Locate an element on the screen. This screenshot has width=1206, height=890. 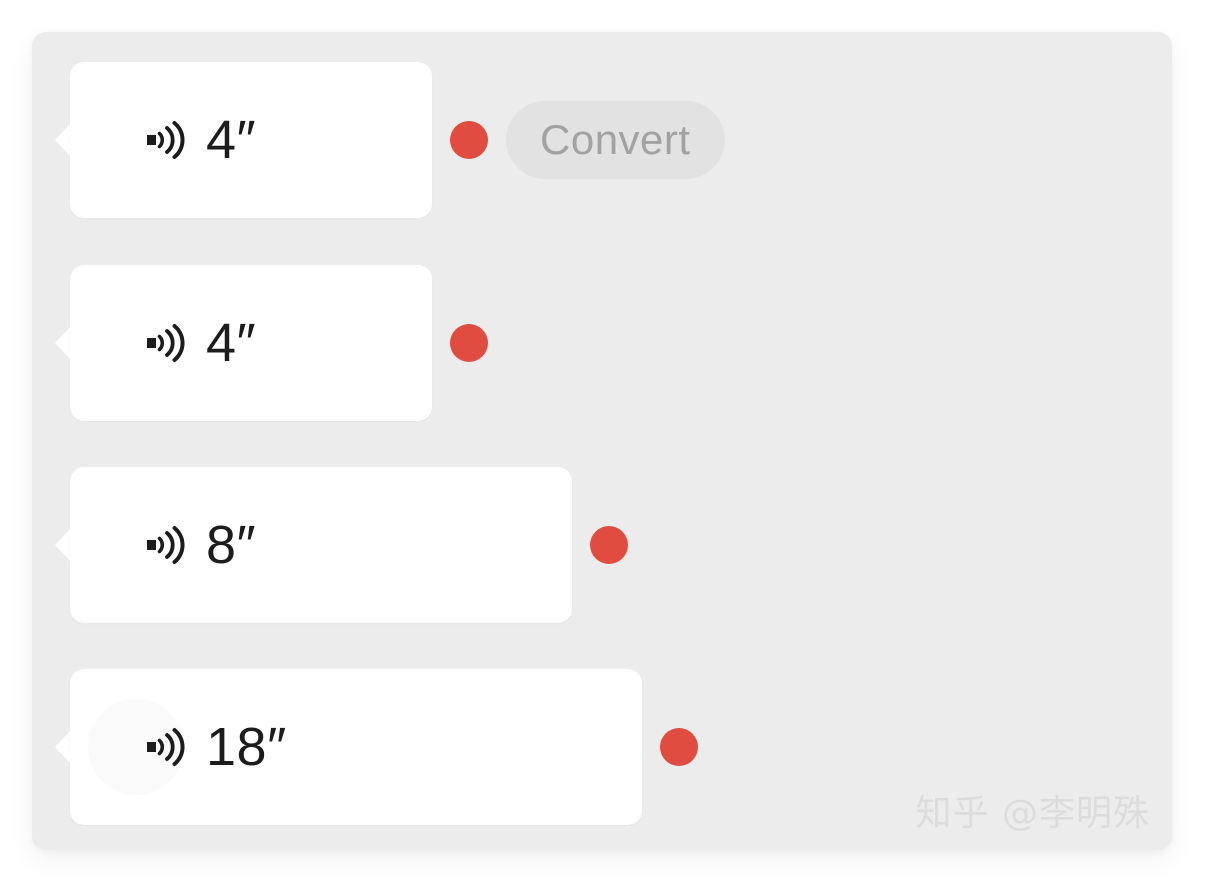
voice-message-row: 4″ Convert is located at coordinates (378, 140).